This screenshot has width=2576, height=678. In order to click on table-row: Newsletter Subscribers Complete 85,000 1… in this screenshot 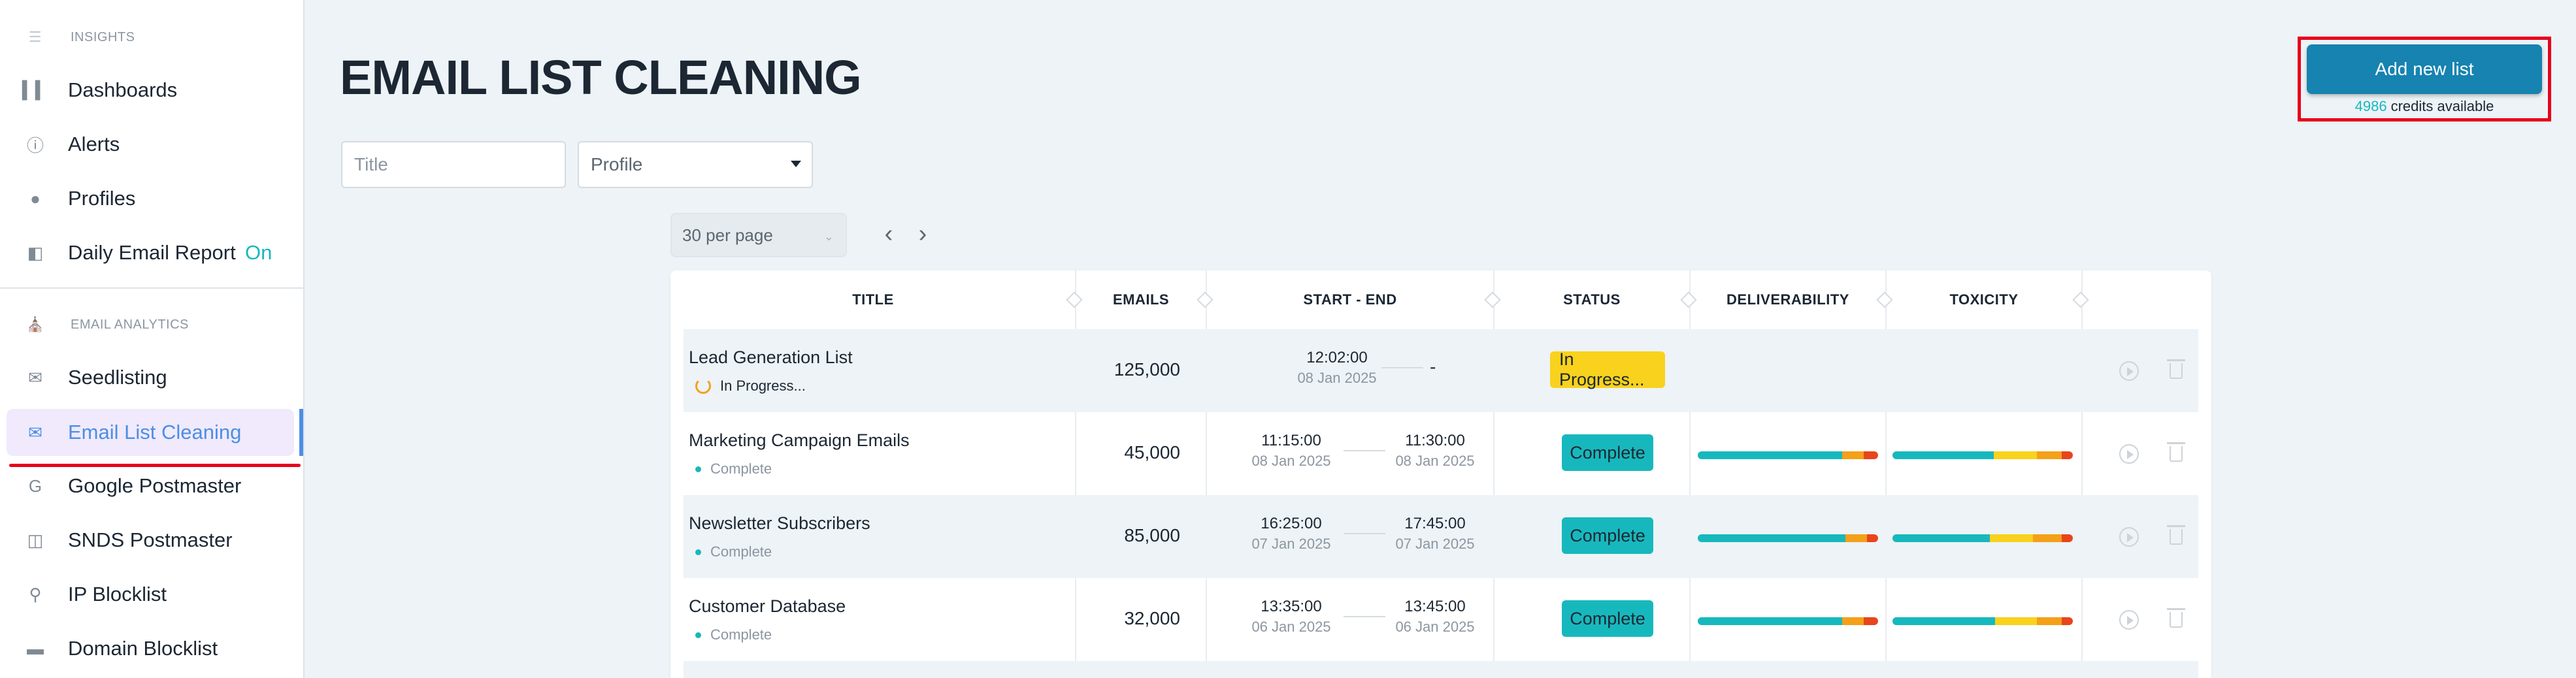, I will do `click(1441, 536)`.